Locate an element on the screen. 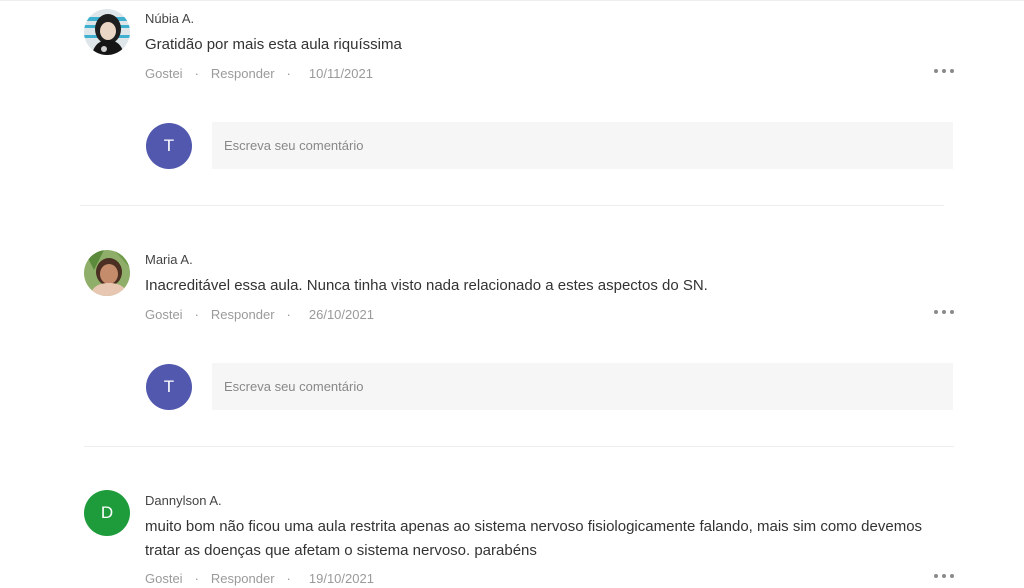  comment-actions: Gostei · Responder · 19/10/2021 is located at coordinates (259, 578).